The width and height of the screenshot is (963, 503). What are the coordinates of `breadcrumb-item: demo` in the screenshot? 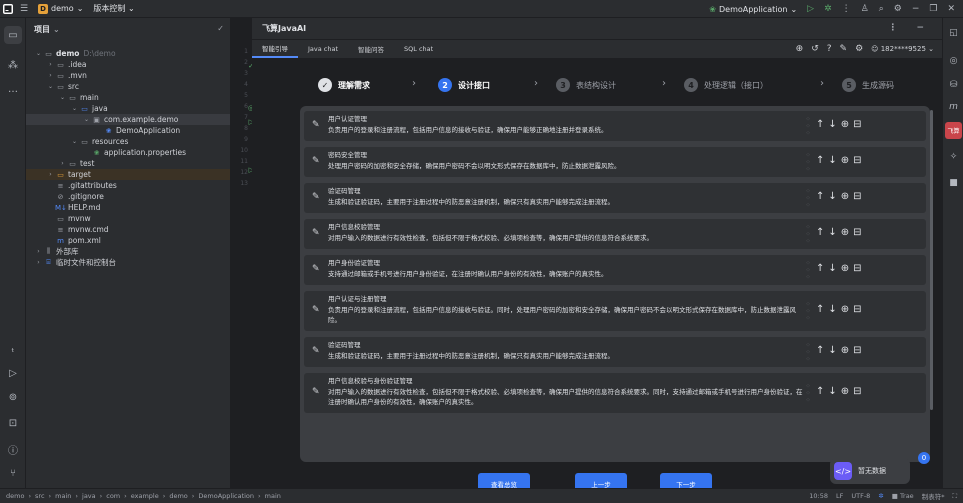 It's located at (178, 496).